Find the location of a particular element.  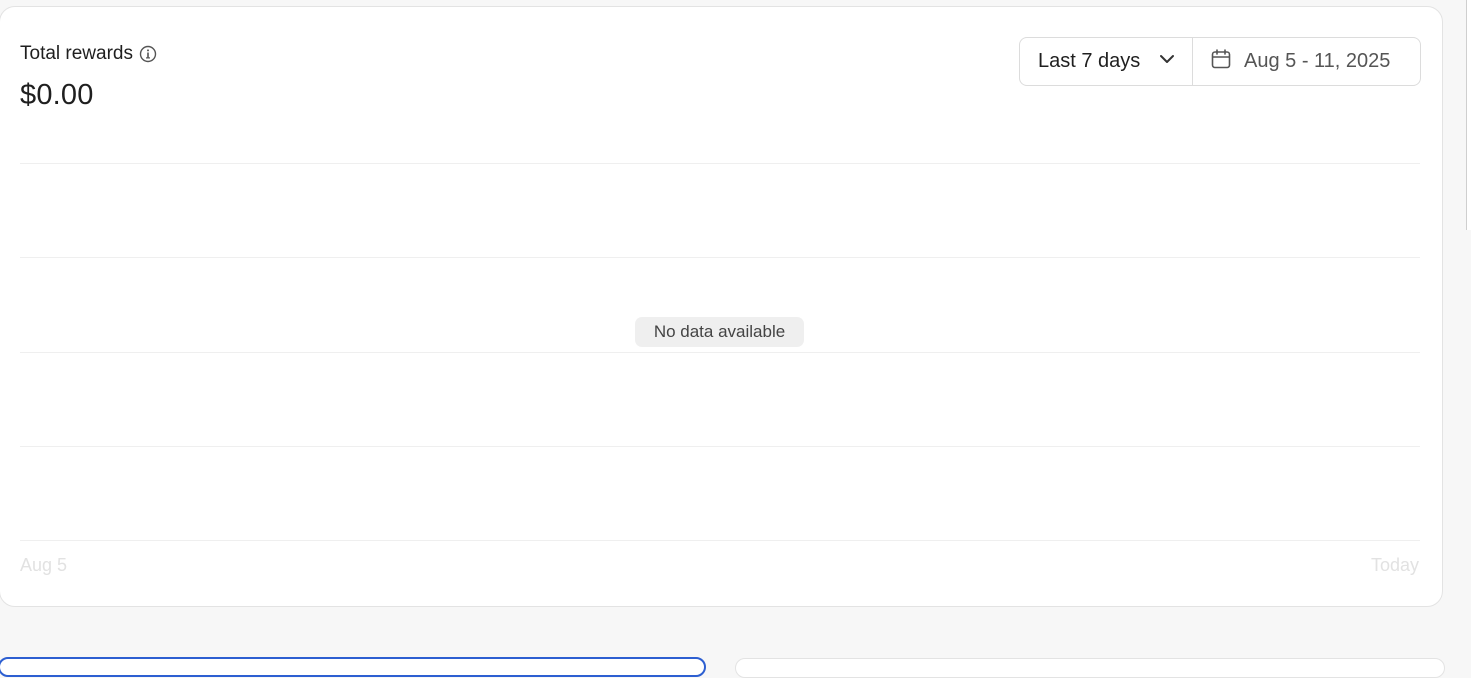

range-dropdown: Last 7 days is located at coordinates (1106, 61).